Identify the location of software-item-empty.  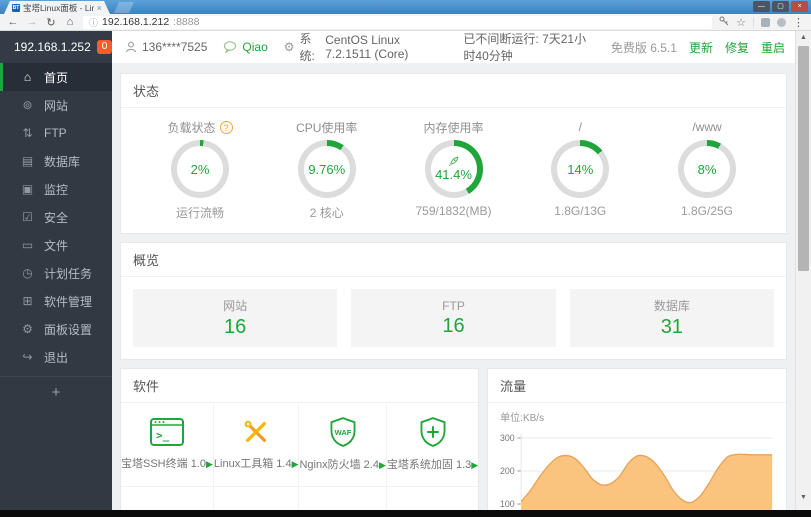
(343, 499).